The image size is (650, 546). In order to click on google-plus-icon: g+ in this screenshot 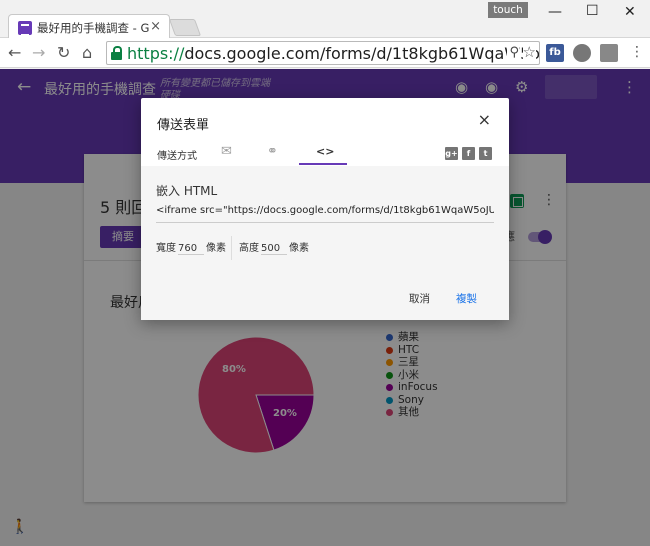, I will do `click(451, 153)`.